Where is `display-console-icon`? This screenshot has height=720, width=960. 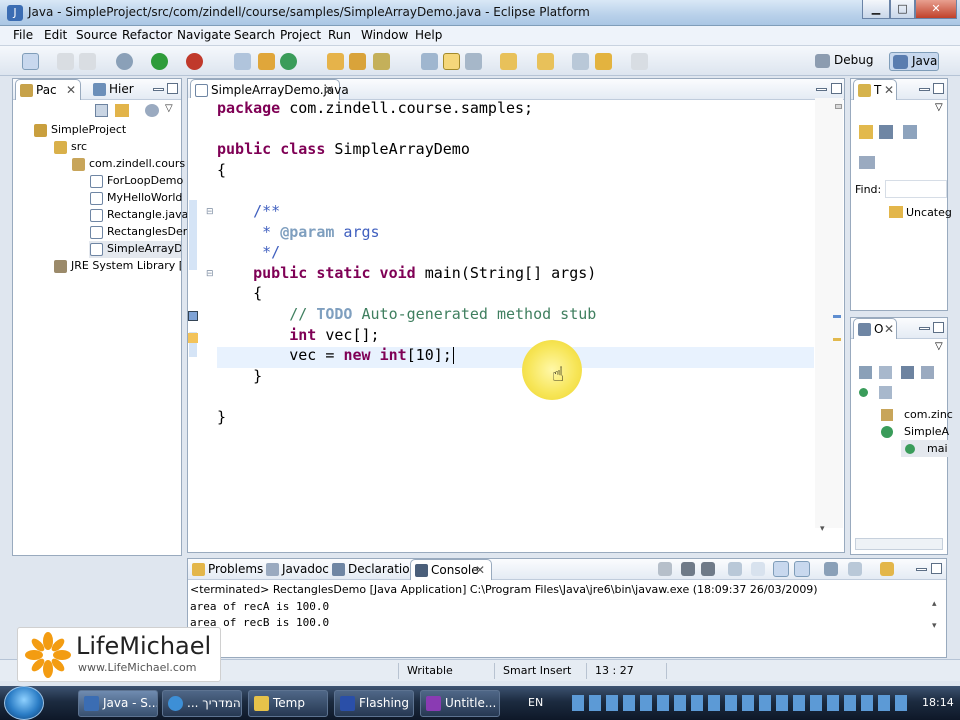
display-console-icon is located at coordinates (855, 569).